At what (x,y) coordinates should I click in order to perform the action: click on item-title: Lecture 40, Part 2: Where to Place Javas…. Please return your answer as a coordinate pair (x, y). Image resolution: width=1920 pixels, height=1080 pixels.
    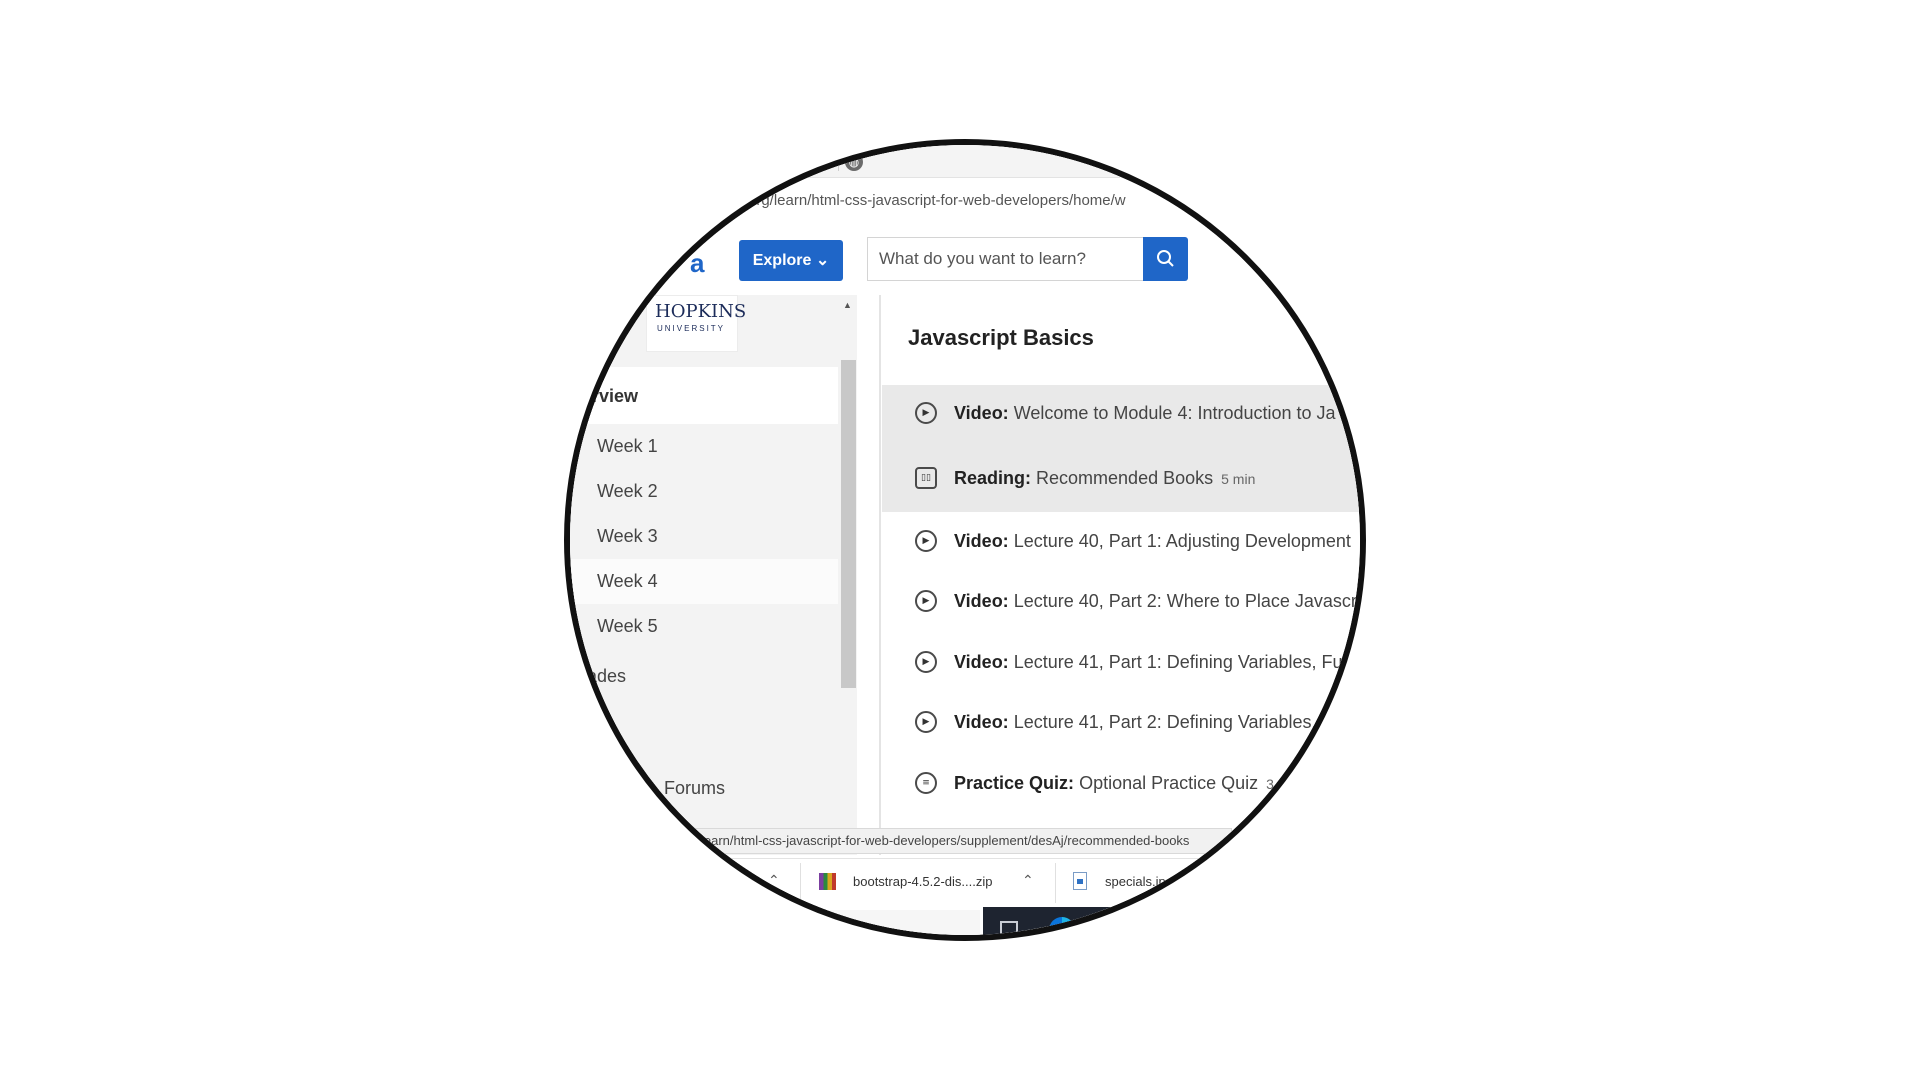
    Looking at the image, I should click on (1186, 601).